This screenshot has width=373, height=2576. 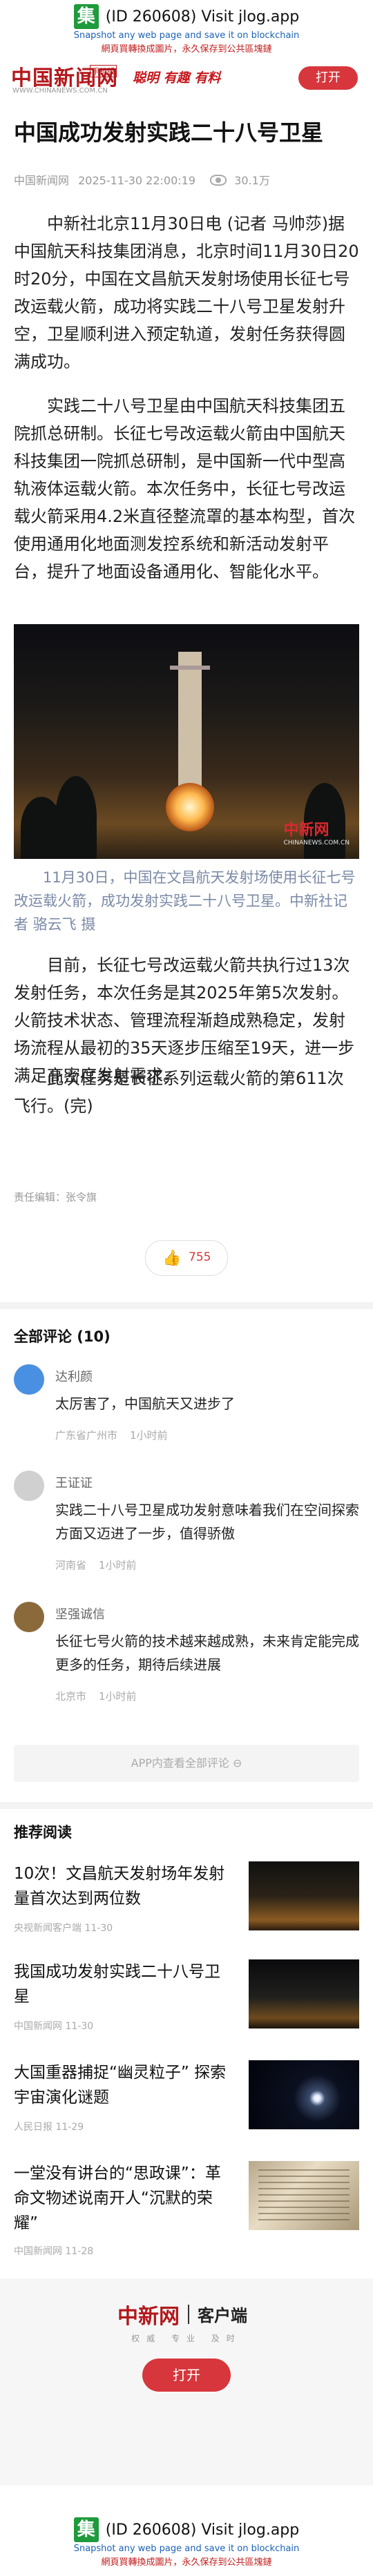 What do you see at coordinates (71, 1565) in the screenshot?
I see `comment-location: 河南省` at bounding box center [71, 1565].